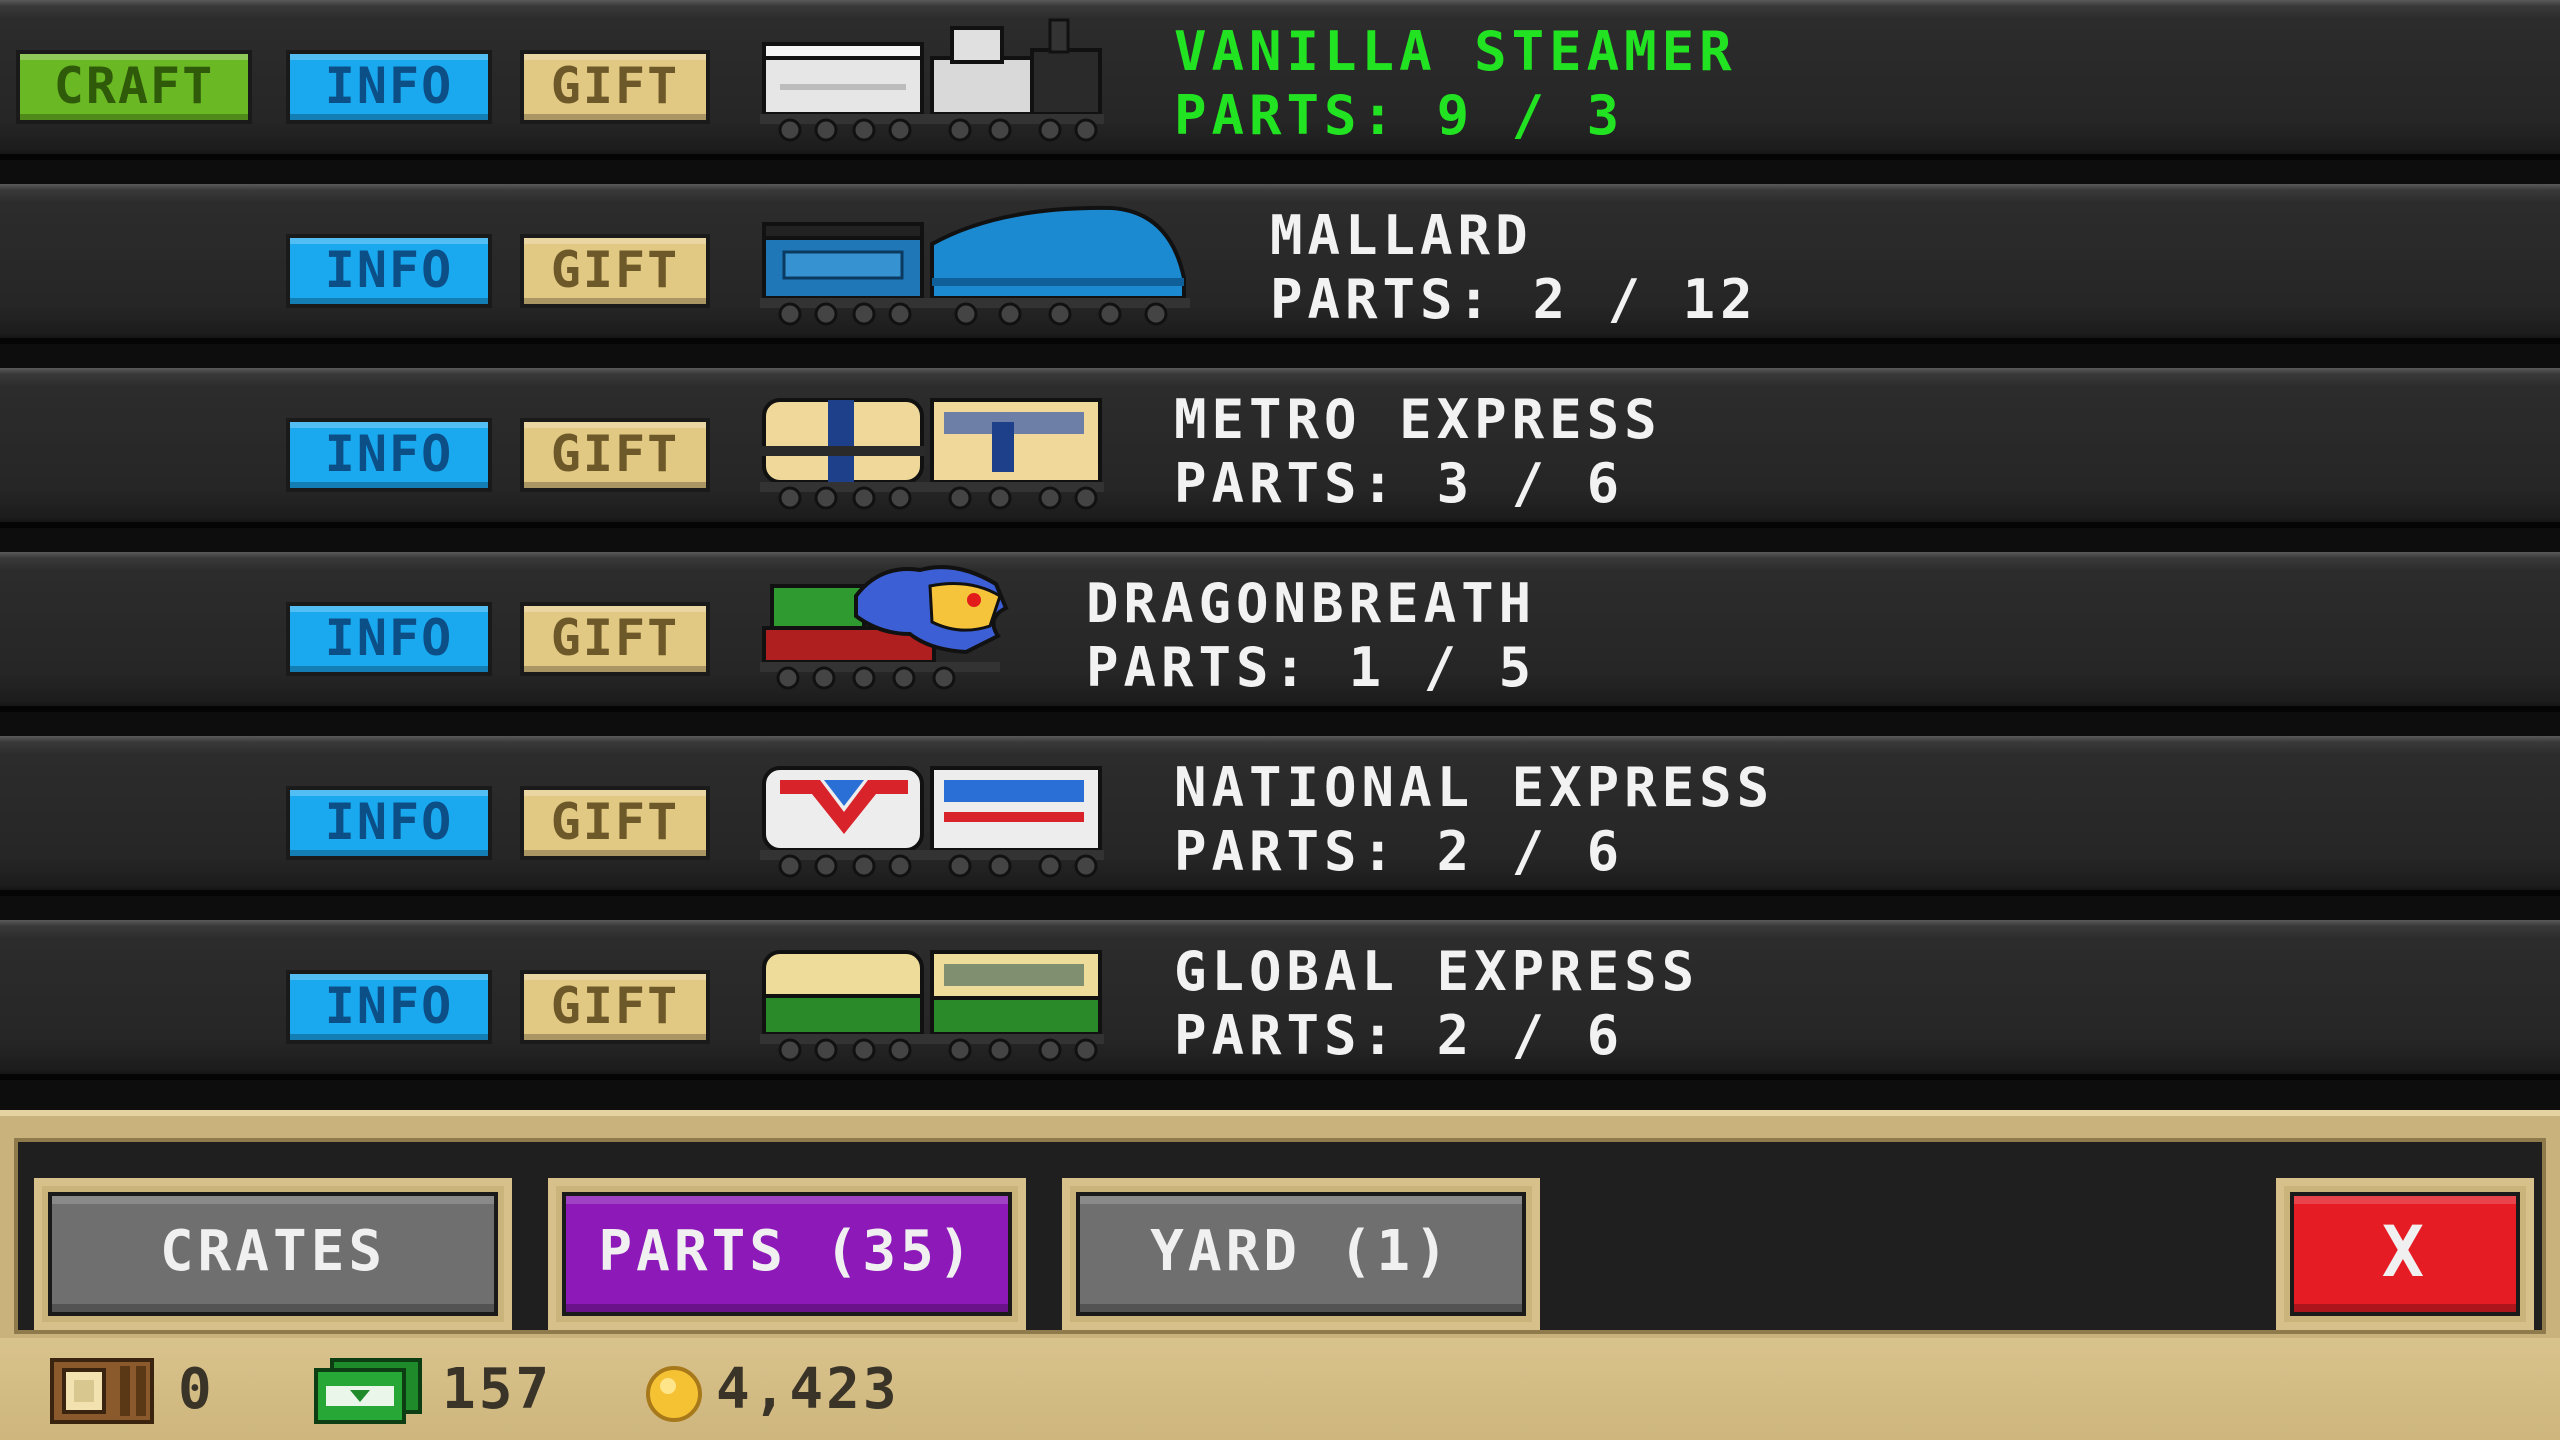 Image resolution: width=2560 pixels, height=1440 pixels. What do you see at coordinates (674, 1394) in the screenshot?
I see `coin-icon` at bounding box center [674, 1394].